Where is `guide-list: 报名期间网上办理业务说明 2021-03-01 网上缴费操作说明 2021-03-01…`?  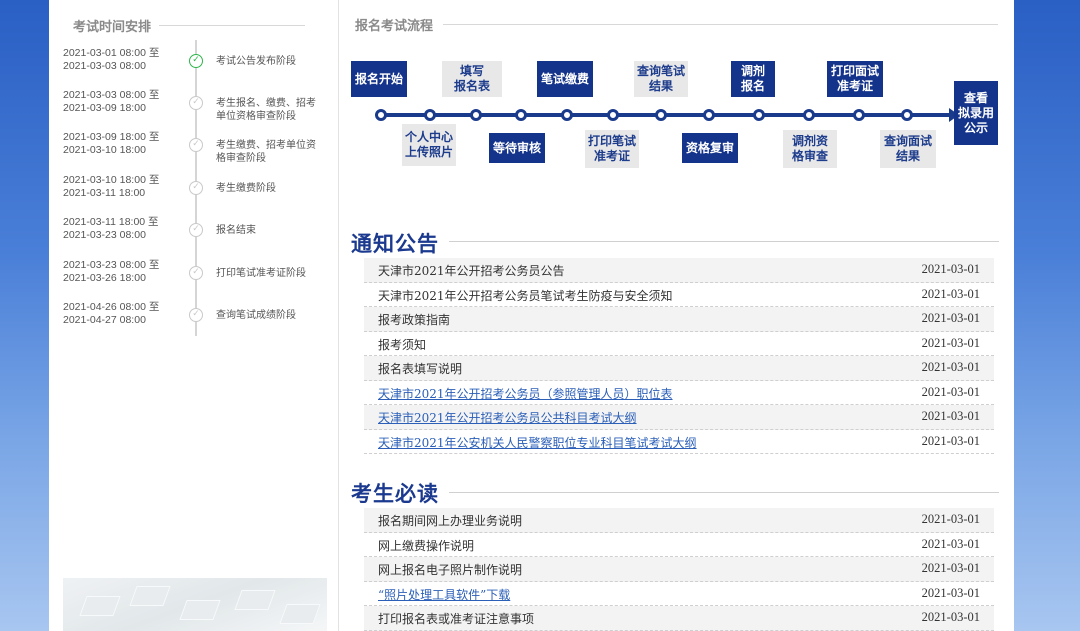 guide-list: 报名期间网上办理业务说明 2021-03-01 网上缴费操作说明 2021-03-01… is located at coordinates (679, 569).